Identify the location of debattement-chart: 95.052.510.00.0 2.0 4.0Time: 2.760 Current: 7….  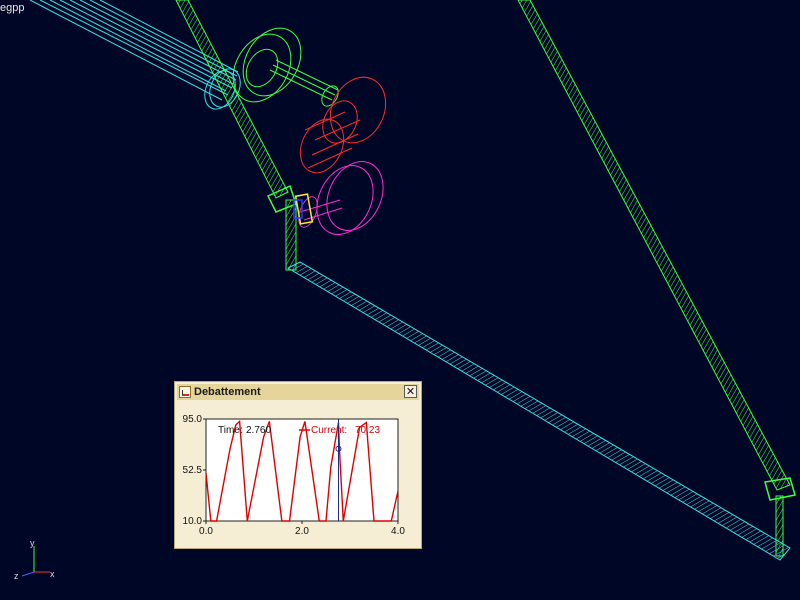
(294, 475).